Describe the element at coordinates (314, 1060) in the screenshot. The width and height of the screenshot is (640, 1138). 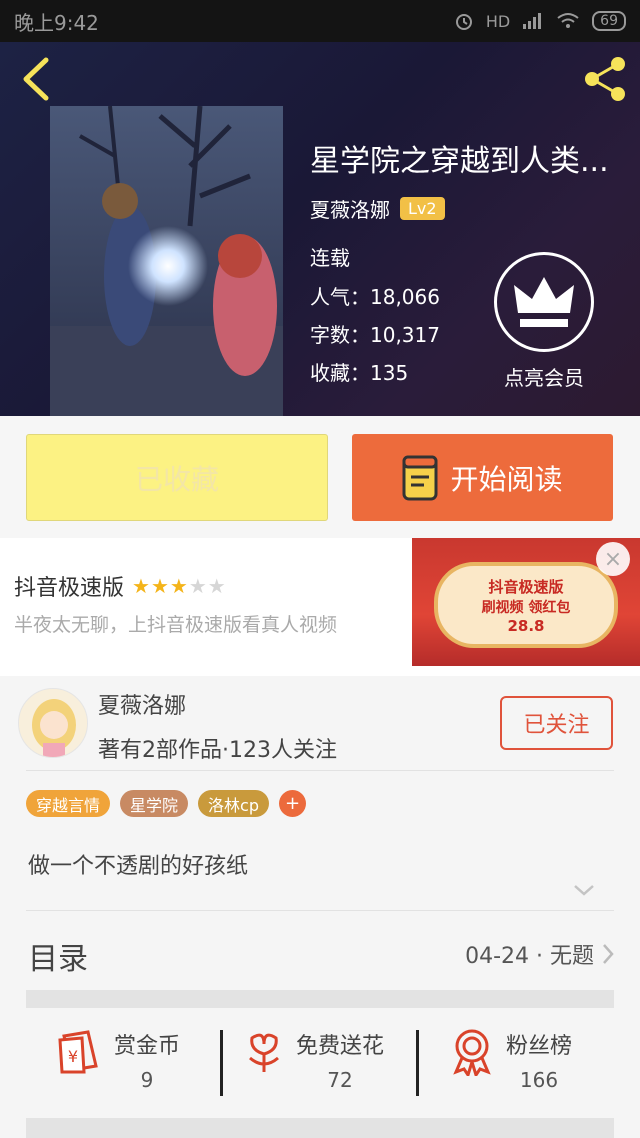
I see `stat-flowers: 免费送花 72` at that location.